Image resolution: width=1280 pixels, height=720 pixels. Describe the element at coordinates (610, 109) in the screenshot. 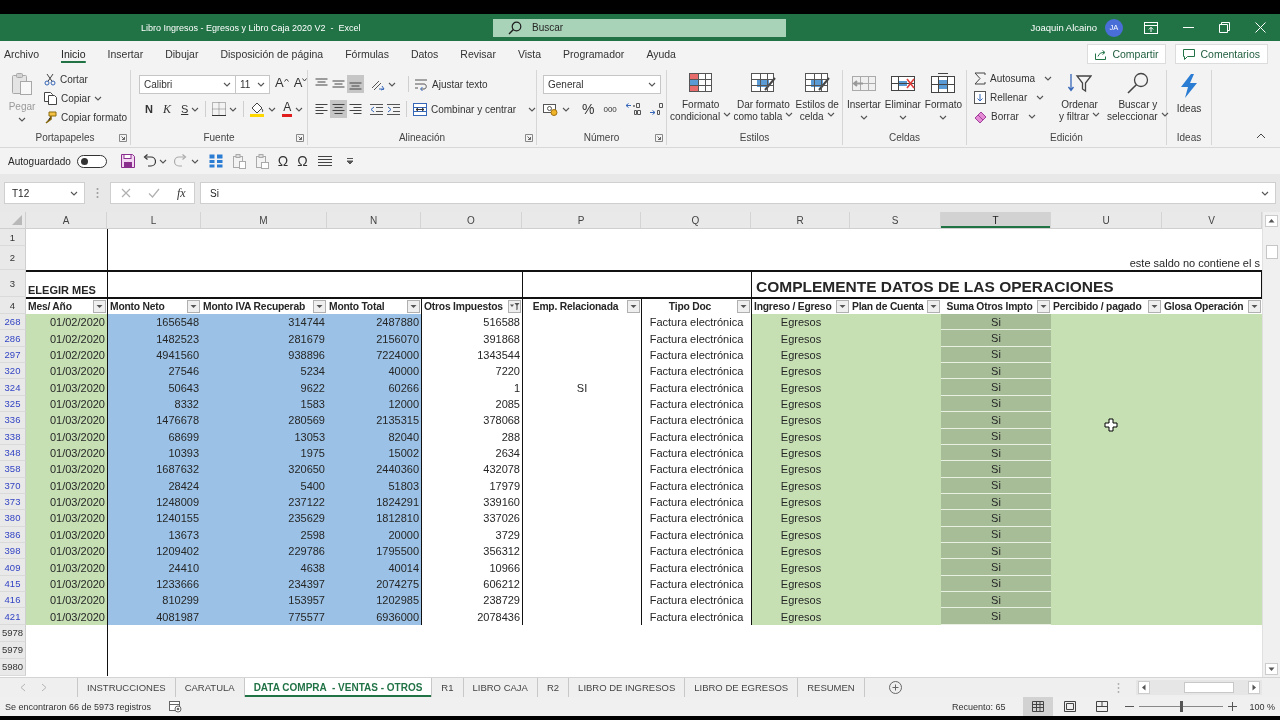

I see `comma-style-button: 000` at that location.